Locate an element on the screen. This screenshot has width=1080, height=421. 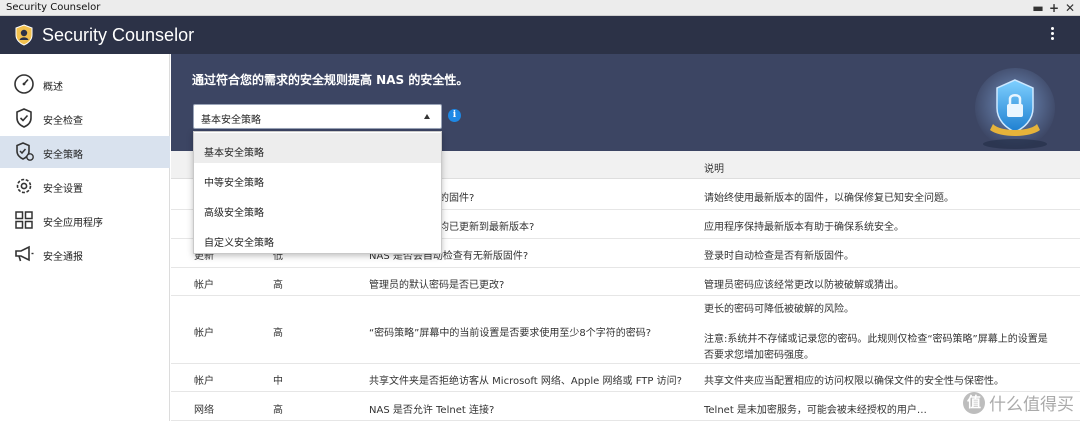
dropdown-option-label: 自定义安全策略 is located at coordinates (239, 243).